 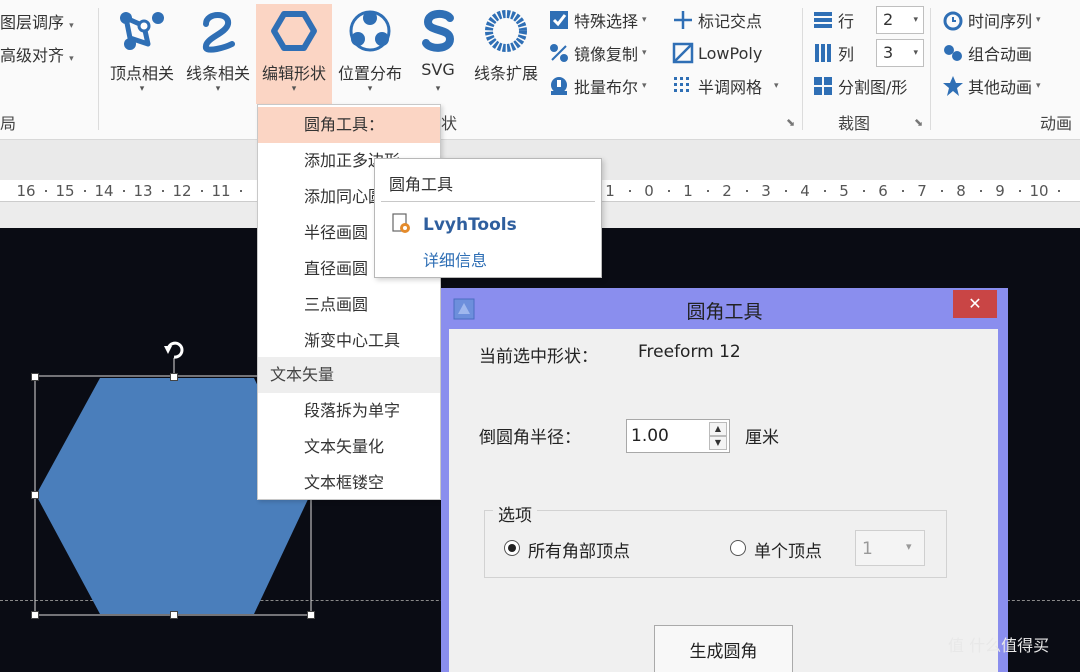 What do you see at coordinates (650, 436) in the screenshot?
I see `radius-value: 1.00` at bounding box center [650, 436].